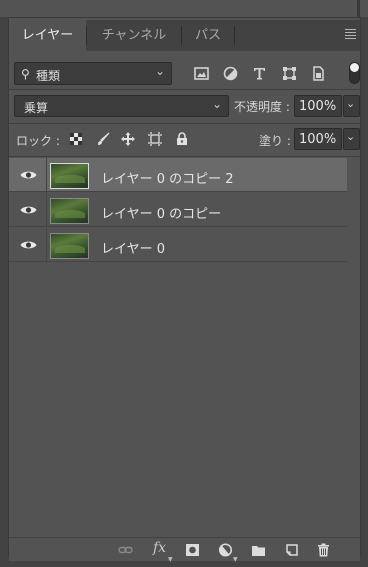 The width and height of the screenshot is (368, 567). Describe the element at coordinates (25, 74) in the screenshot. I see `search-icon: ⚲` at that location.